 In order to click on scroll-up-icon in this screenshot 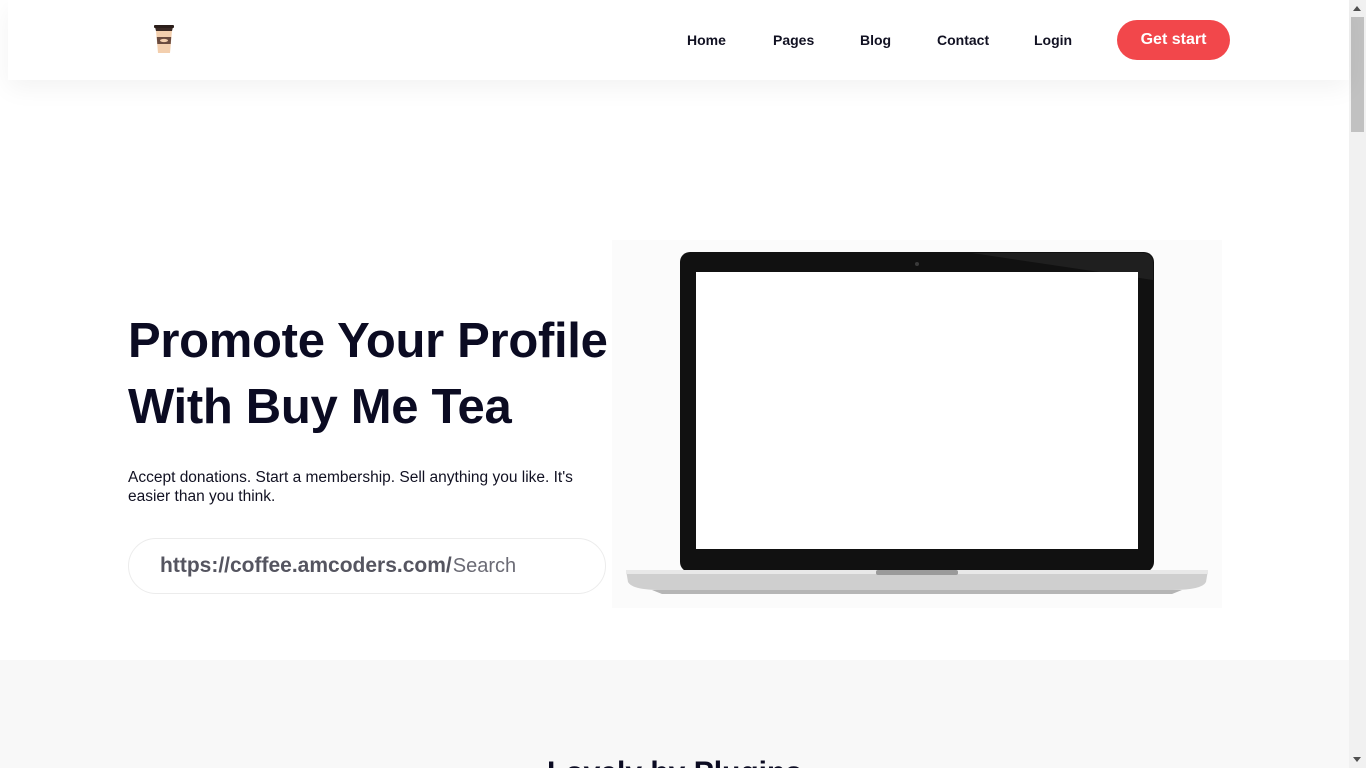, I will do `click(1357, 8)`.